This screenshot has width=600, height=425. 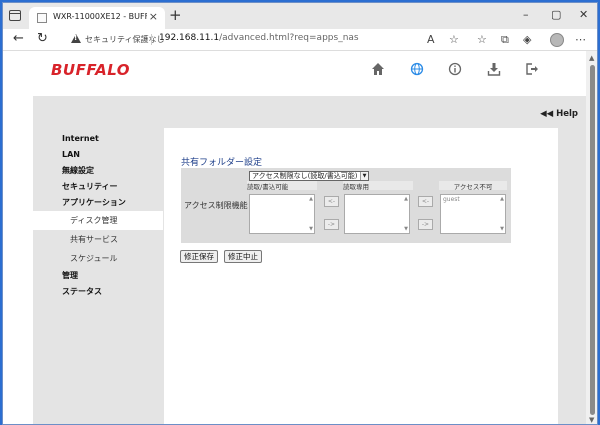 What do you see at coordinates (473, 214) in the screenshot?
I see `no-access-list: guest ▲ ▼` at bounding box center [473, 214].